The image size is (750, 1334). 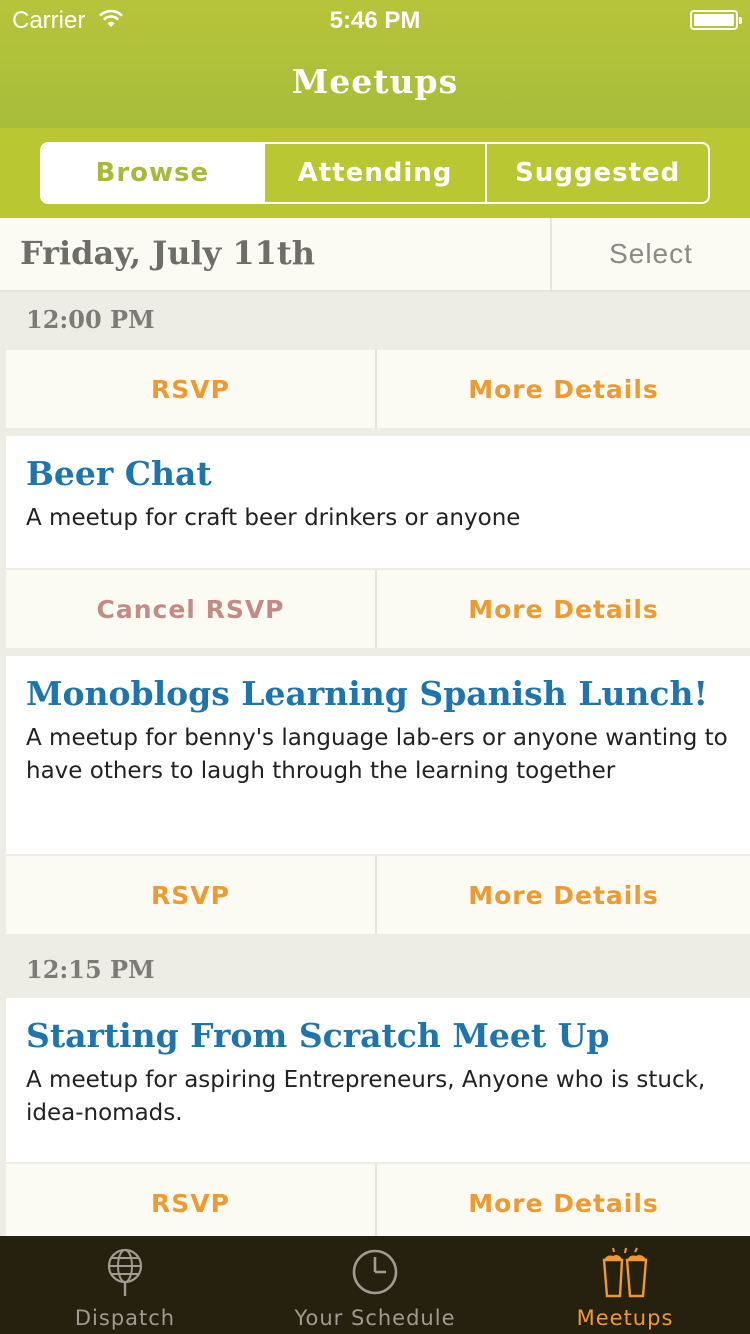 I want to click on tab-bar: Dispatch Your Schedule Meetups, so click(x=375, y=1285).